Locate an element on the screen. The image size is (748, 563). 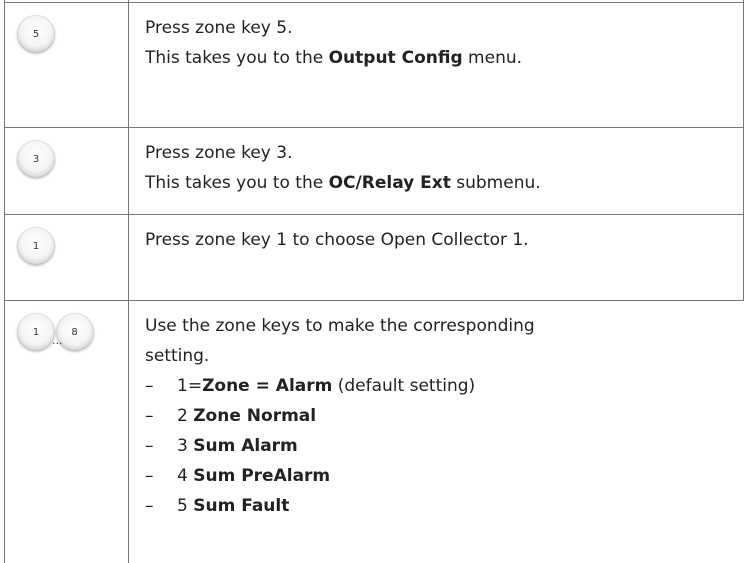
step-line: Press zone key 3. is located at coordinates (219, 153).